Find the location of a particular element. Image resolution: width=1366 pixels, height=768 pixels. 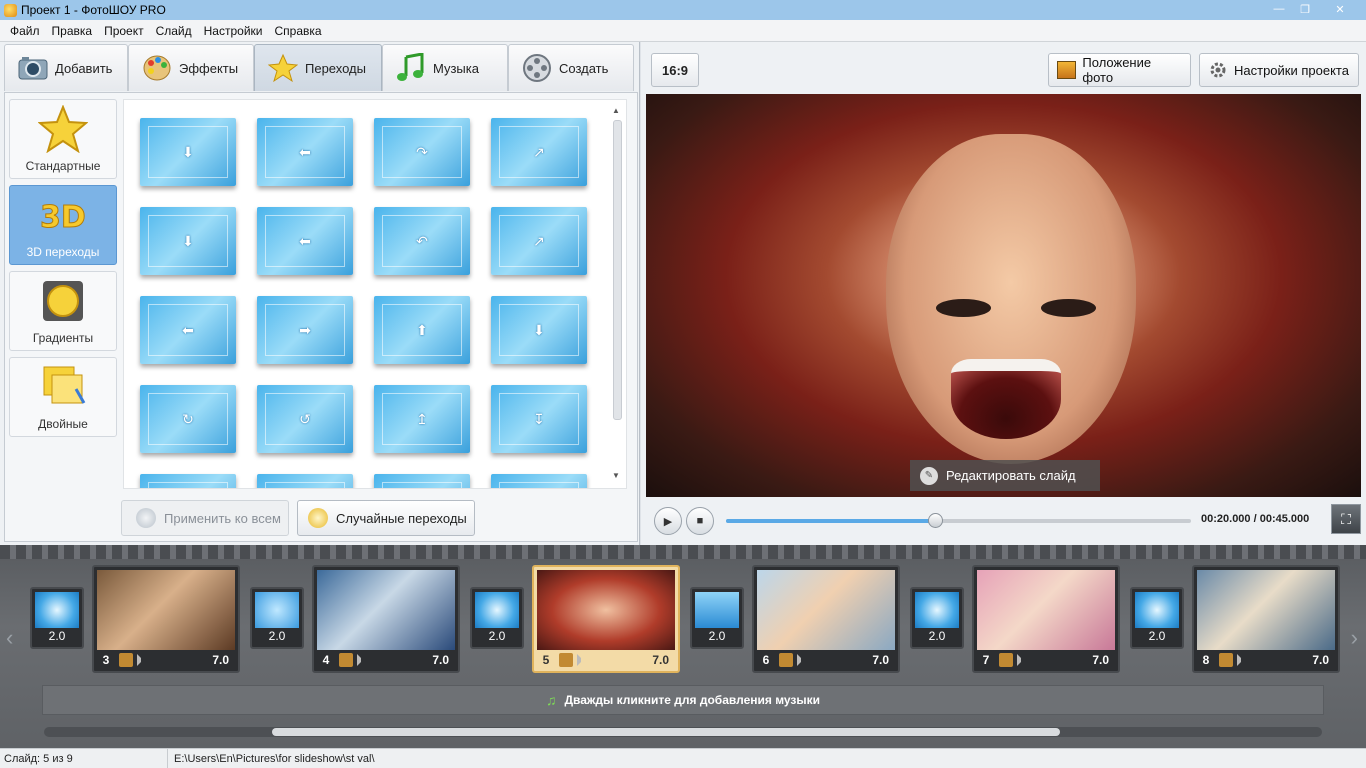

svg-text: 3D is located at coordinates (63, 217).